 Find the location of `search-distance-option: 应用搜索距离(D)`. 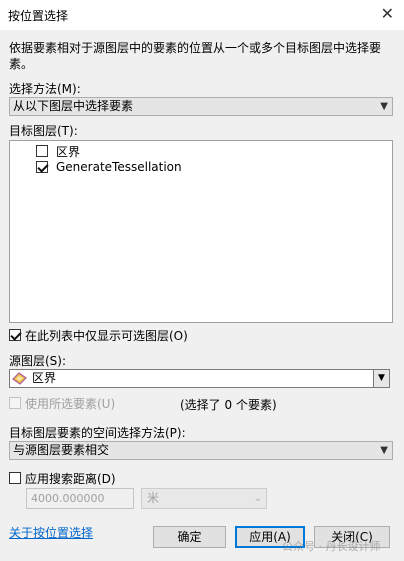

search-distance-option: 应用搜索距离(D) is located at coordinates (62, 478).